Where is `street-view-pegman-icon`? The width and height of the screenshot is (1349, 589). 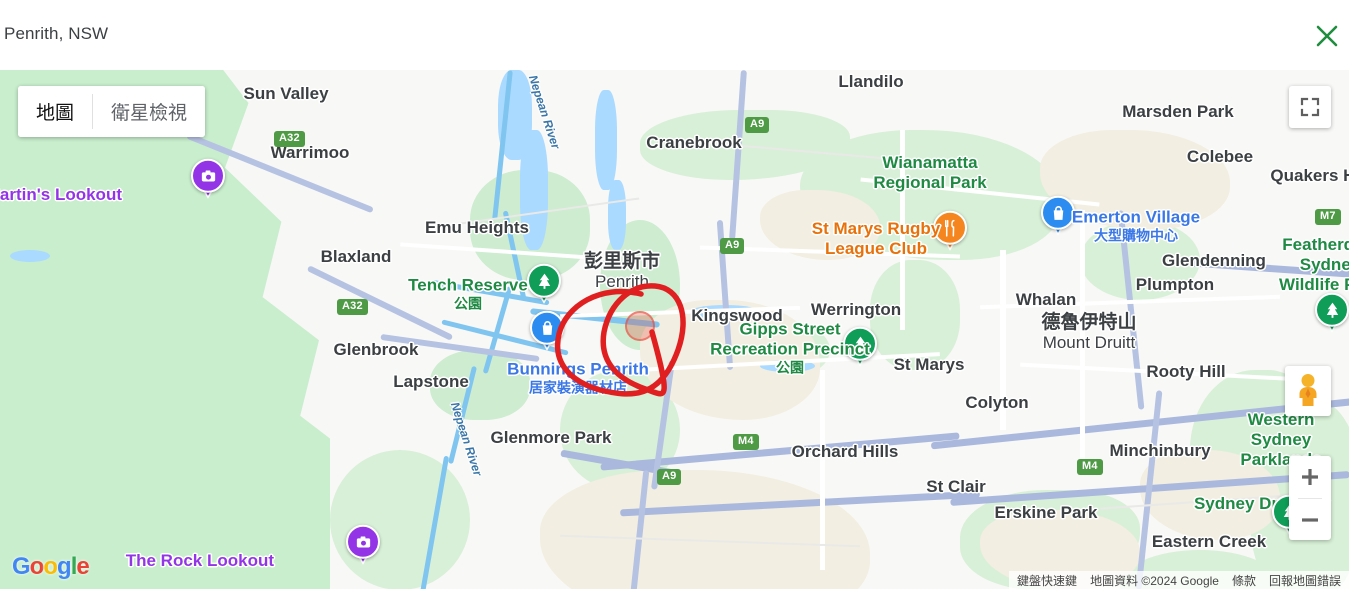 street-view-pegman-icon is located at coordinates (1308, 390).